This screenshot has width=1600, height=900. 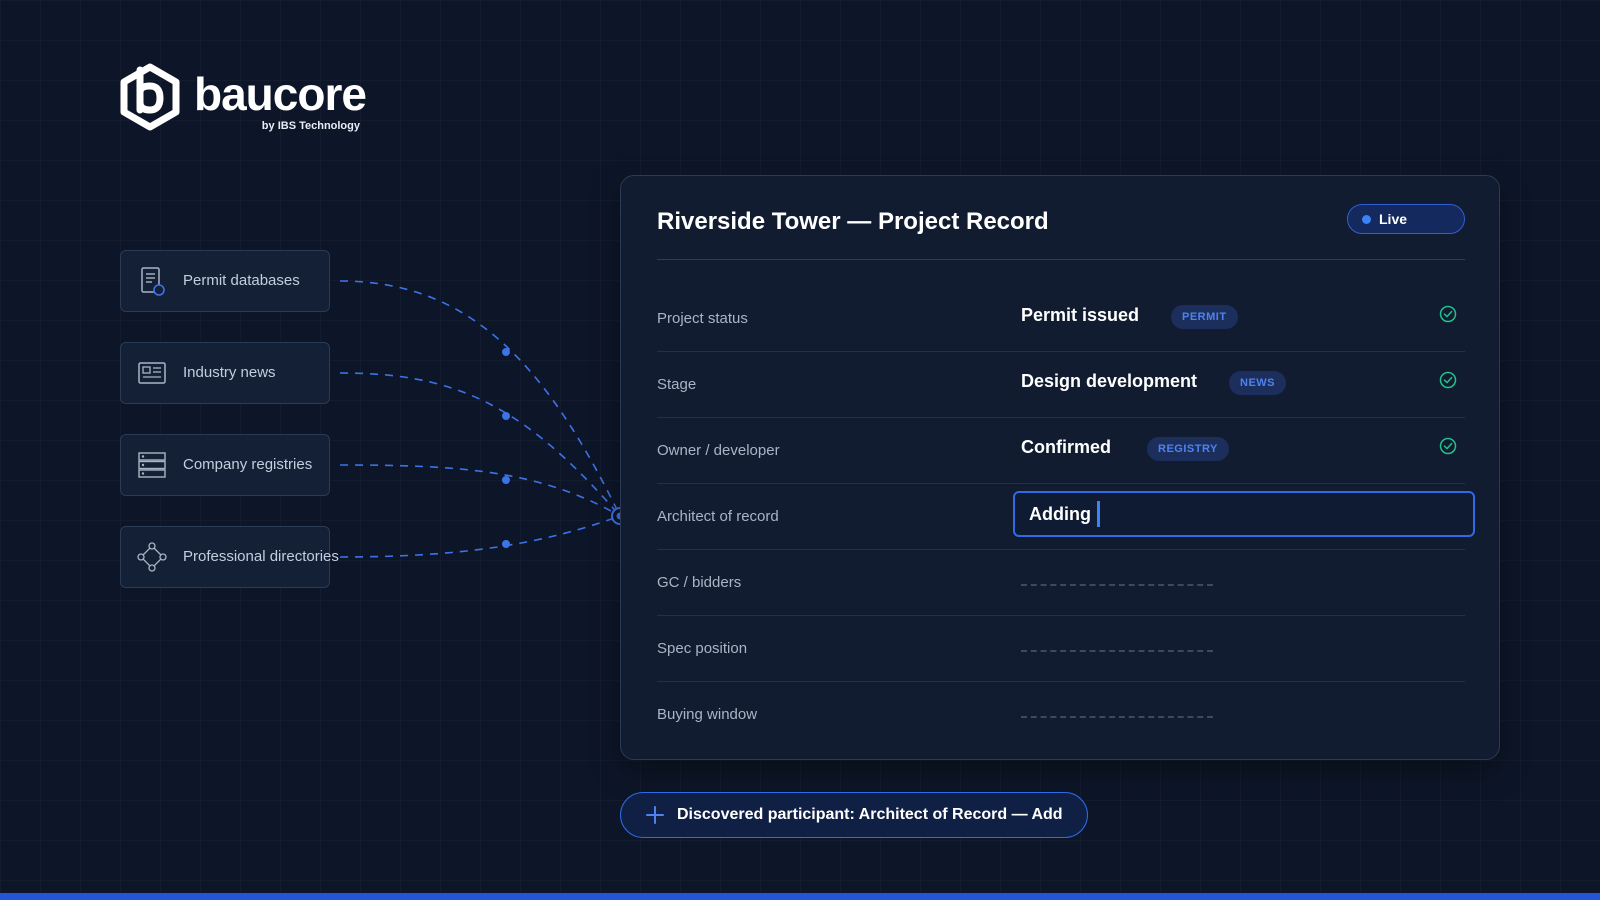 I want to click on source-tag-news: NEWS, so click(x=1257, y=383).